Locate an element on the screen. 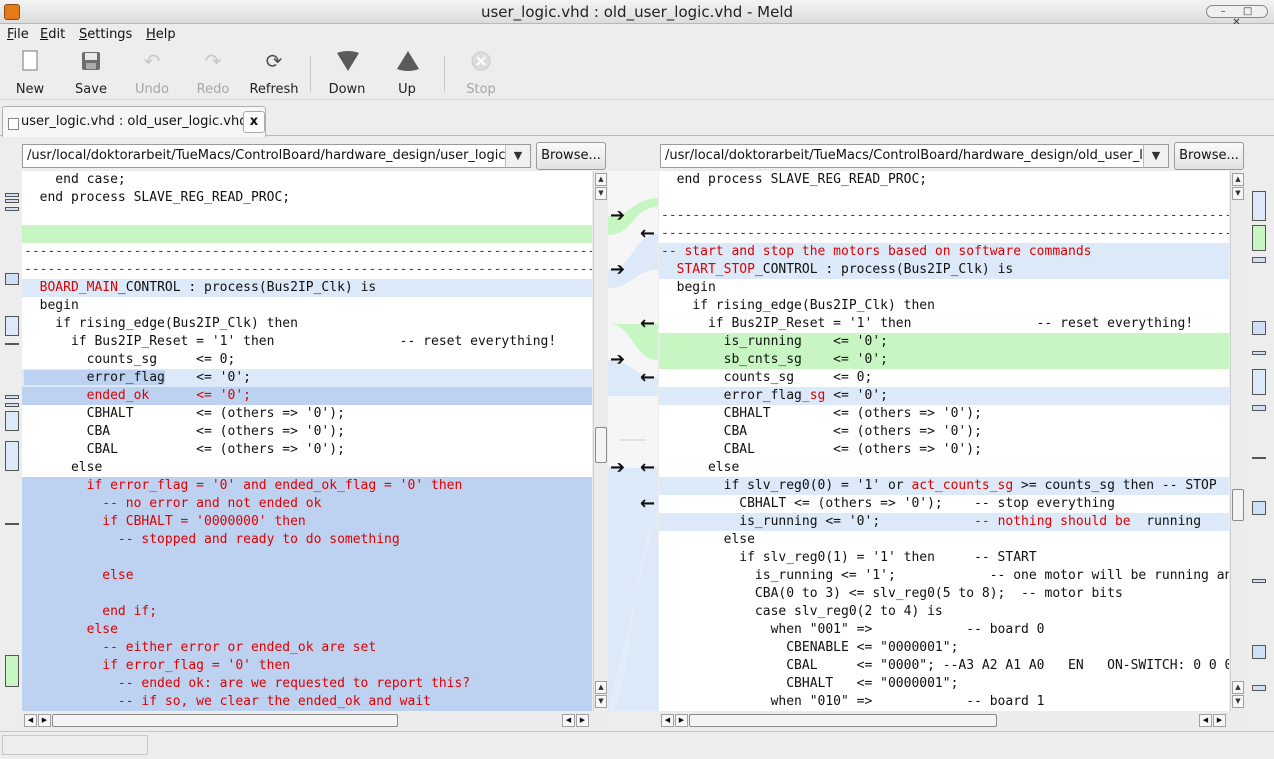  down-button: Down is located at coordinates (347, 73).